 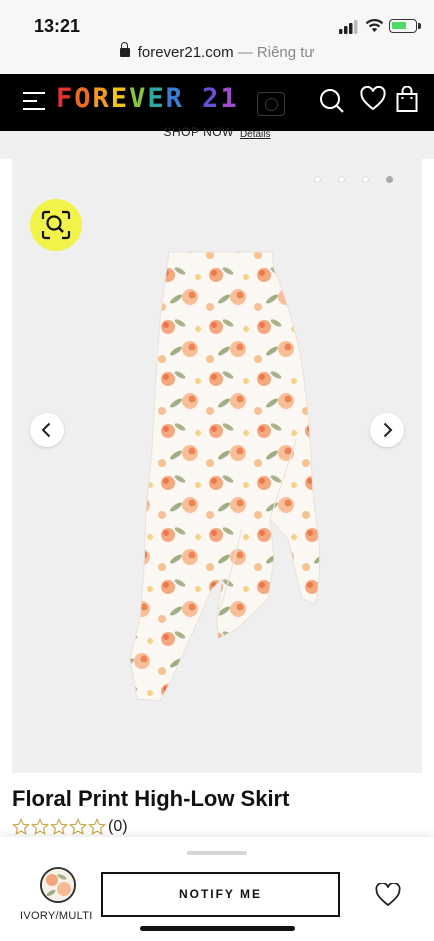 What do you see at coordinates (138, 98) in the screenshot?
I see `logo-letter: V` at bounding box center [138, 98].